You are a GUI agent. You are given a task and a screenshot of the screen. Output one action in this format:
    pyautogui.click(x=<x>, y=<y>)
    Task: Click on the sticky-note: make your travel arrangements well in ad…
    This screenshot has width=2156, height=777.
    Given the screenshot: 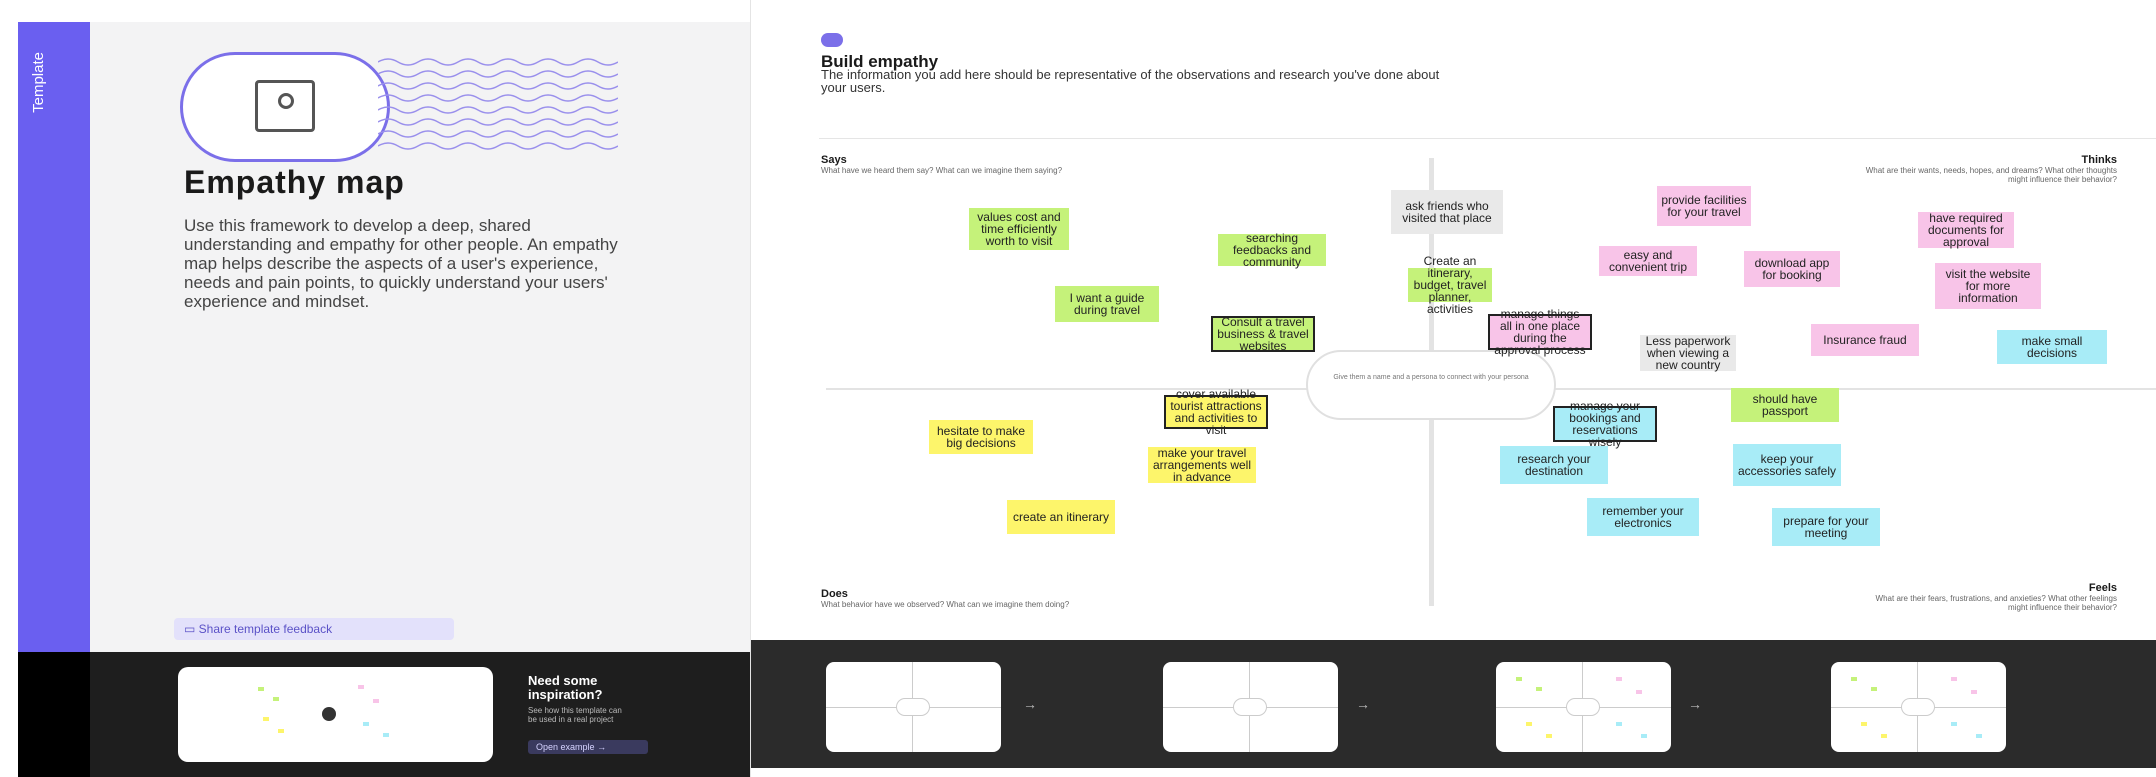 What is the action you would take?
    pyautogui.click(x=1202, y=465)
    